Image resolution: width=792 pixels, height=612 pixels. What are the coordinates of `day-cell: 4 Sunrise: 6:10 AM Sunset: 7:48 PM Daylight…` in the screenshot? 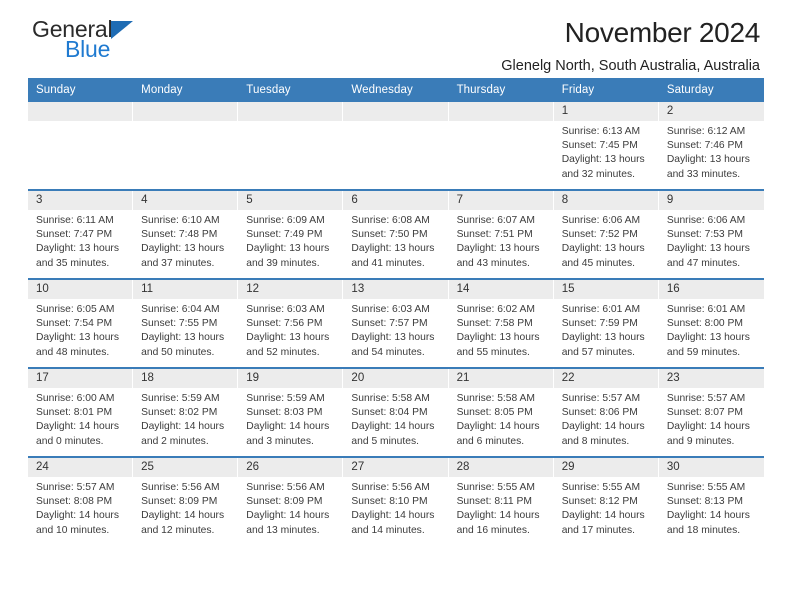 It's located at (186, 234).